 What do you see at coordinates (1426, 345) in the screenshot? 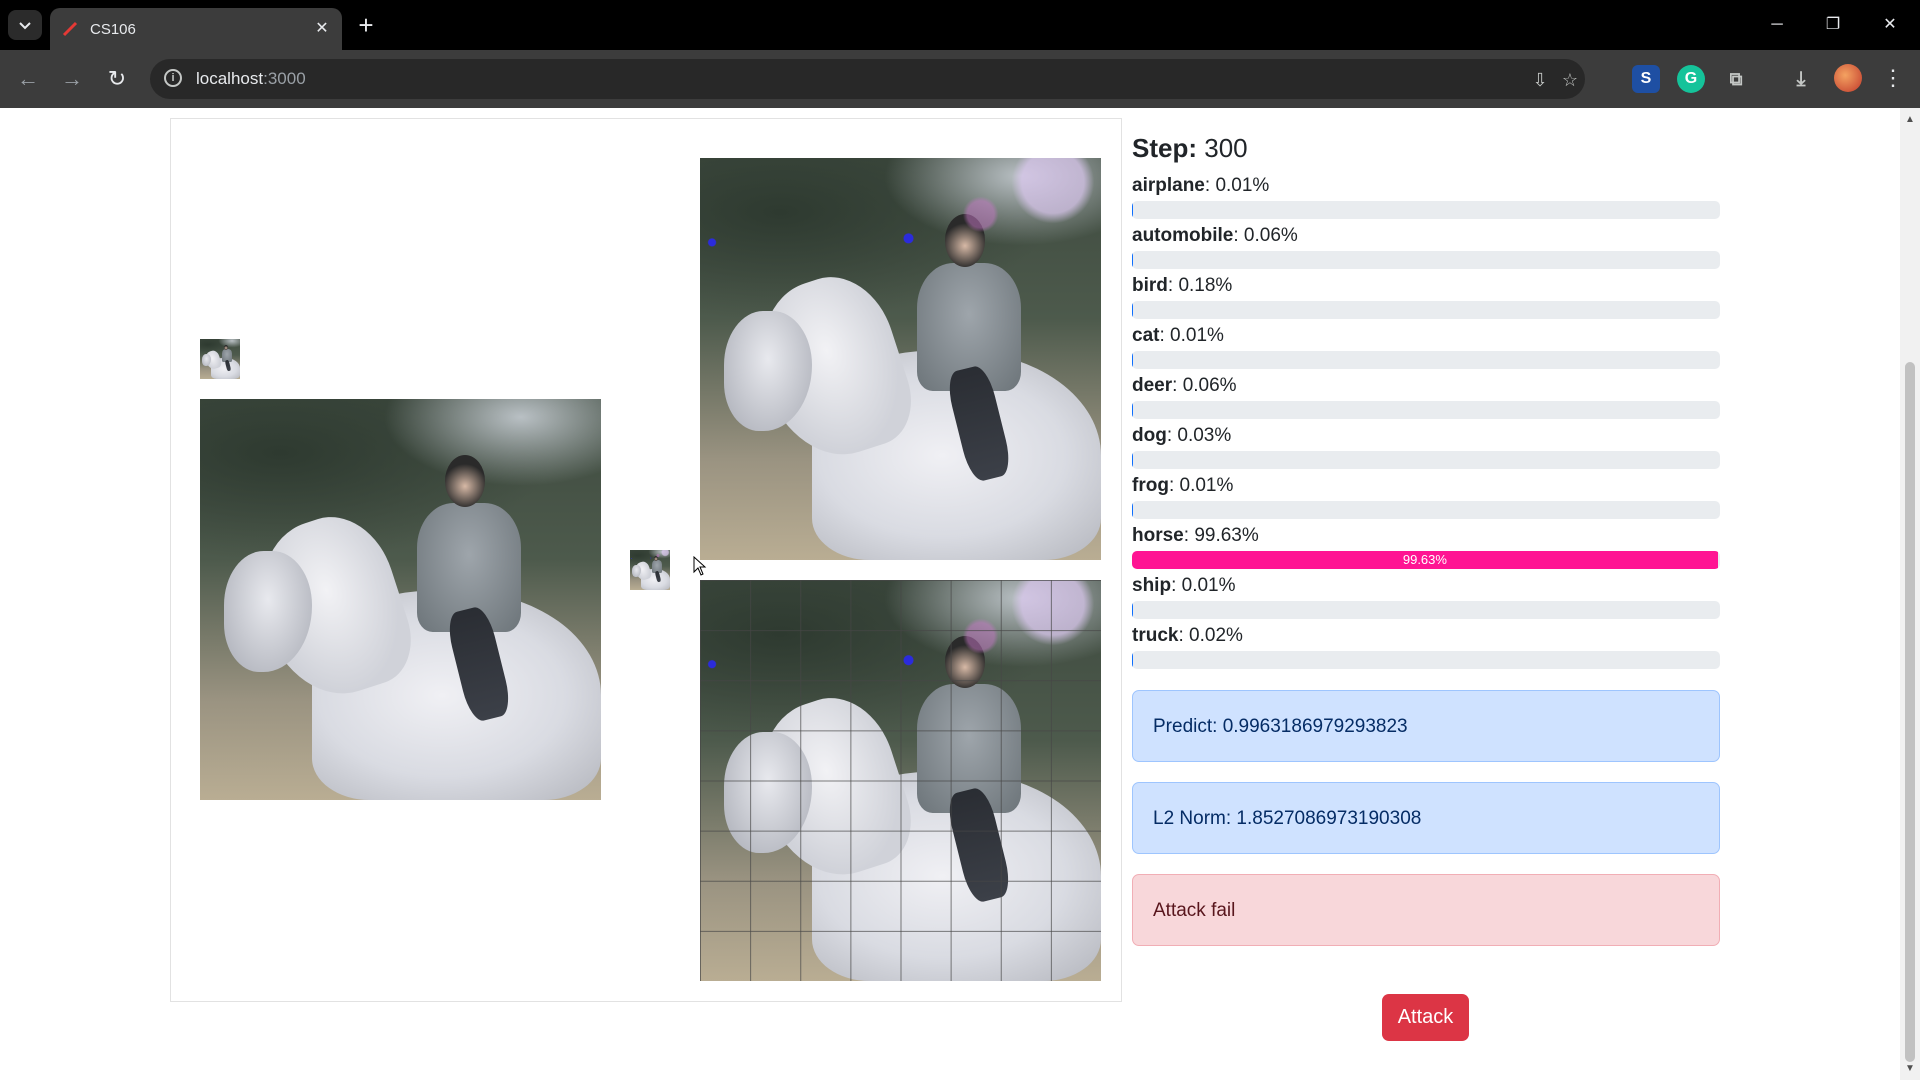
I see `class-row-cat: cat: 0.01%` at bounding box center [1426, 345].